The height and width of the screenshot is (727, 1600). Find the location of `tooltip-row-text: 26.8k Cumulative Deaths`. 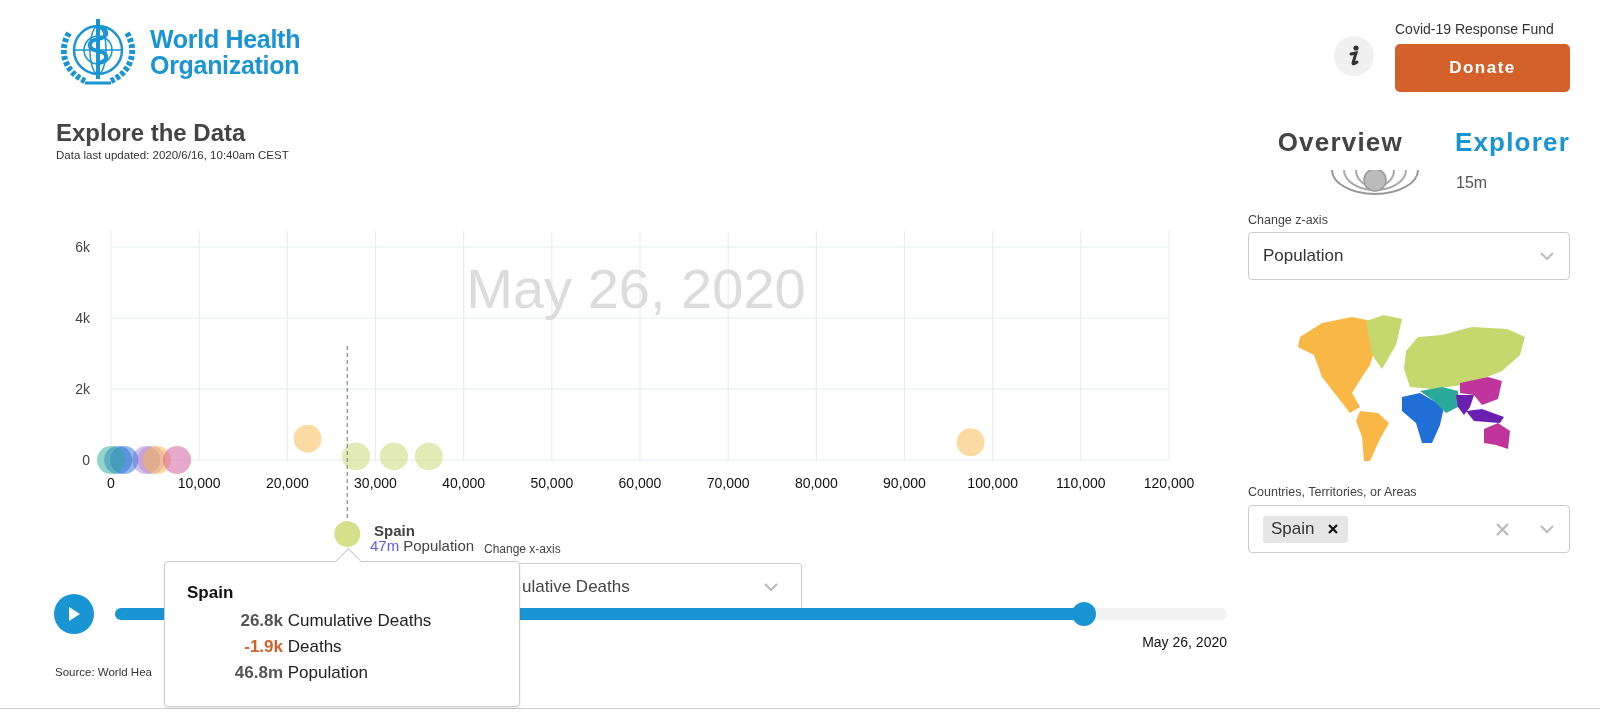

tooltip-row-text: 26.8k Cumulative Deaths is located at coordinates (335, 621).